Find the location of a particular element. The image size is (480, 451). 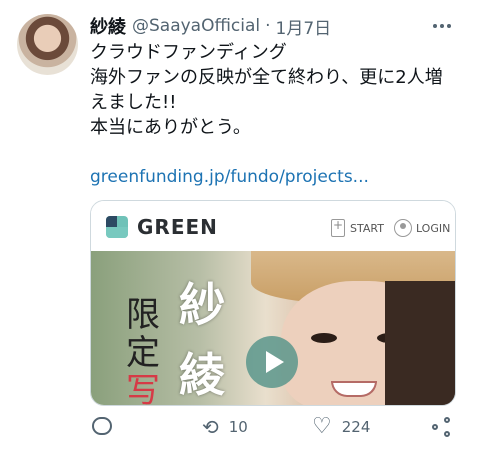

green-logo-icon is located at coordinates (117, 227).